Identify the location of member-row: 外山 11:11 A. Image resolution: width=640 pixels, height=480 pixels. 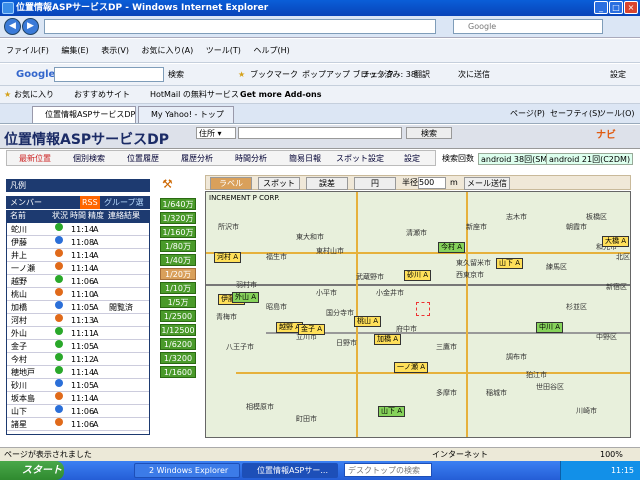
(78, 333).